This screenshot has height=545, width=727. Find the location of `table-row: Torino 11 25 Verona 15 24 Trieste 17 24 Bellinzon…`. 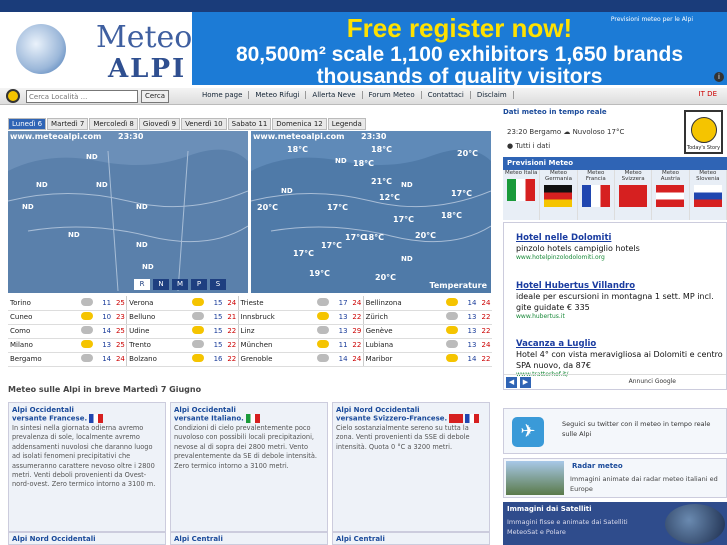

table-row: Torino 11 25 Verona 15 24 Trieste 17 24 Bellinzon… is located at coordinates (250, 303).